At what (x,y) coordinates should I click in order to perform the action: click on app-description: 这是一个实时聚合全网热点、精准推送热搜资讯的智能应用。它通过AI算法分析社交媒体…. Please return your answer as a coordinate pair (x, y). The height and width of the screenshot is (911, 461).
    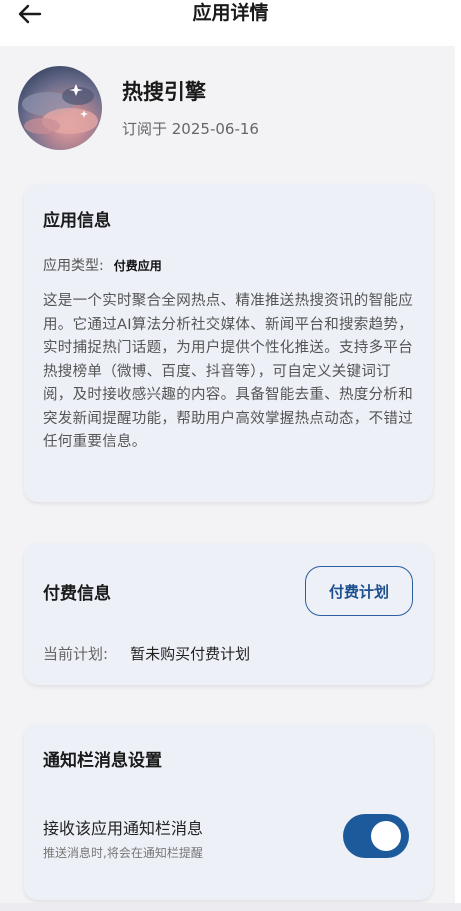
    Looking at the image, I should click on (228, 371).